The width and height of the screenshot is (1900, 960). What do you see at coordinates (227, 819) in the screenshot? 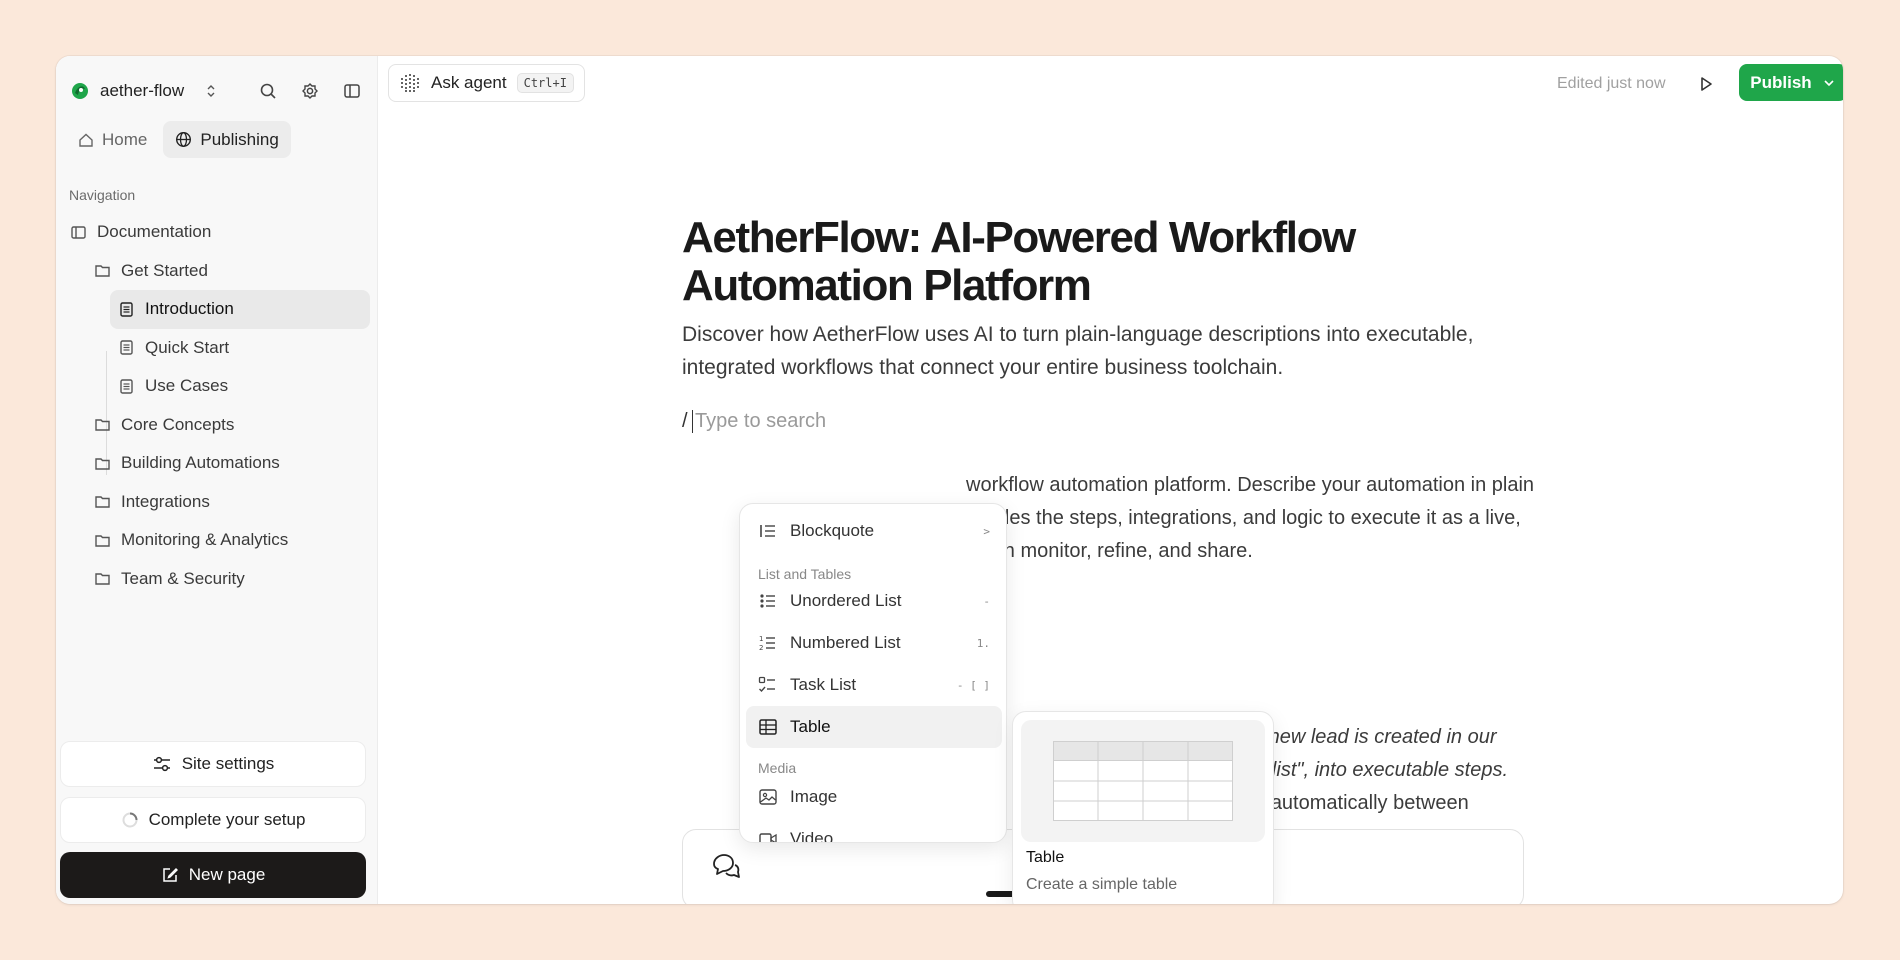
I see `complete-setup-label: Complete your setup` at bounding box center [227, 819].